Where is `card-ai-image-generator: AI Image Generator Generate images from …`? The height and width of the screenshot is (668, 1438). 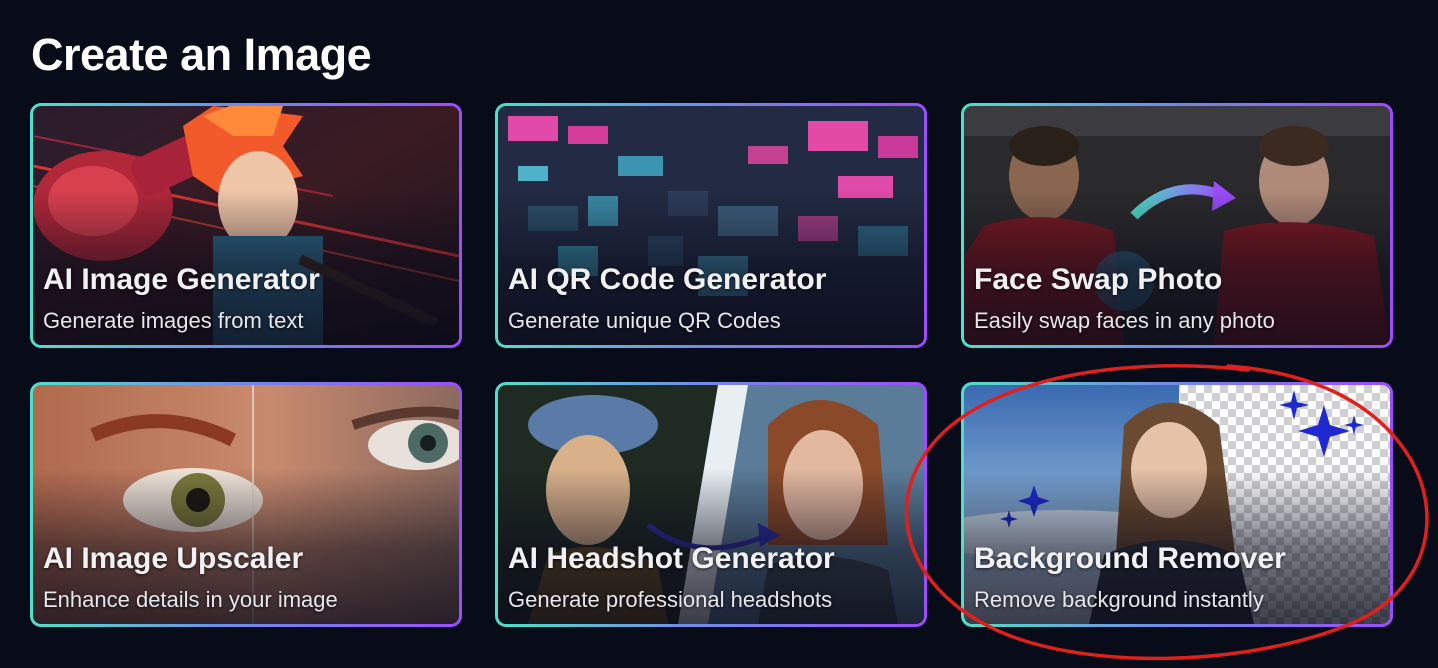 card-ai-image-generator: AI Image Generator Generate images from … is located at coordinates (246, 225).